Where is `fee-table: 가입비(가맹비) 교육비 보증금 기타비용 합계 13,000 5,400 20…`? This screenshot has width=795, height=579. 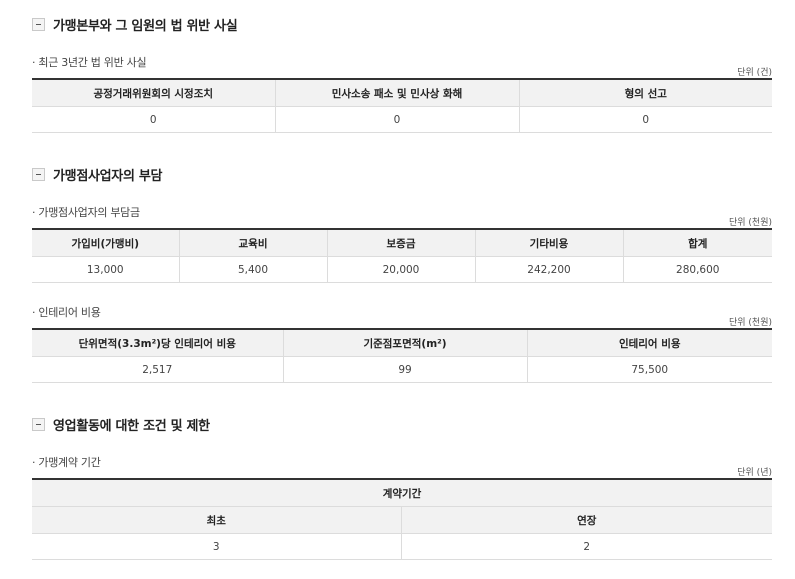 fee-table: 가입비(가맹비) 교육비 보증금 기타비용 합계 13,000 5,400 20… is located at coordinates (402, 255).